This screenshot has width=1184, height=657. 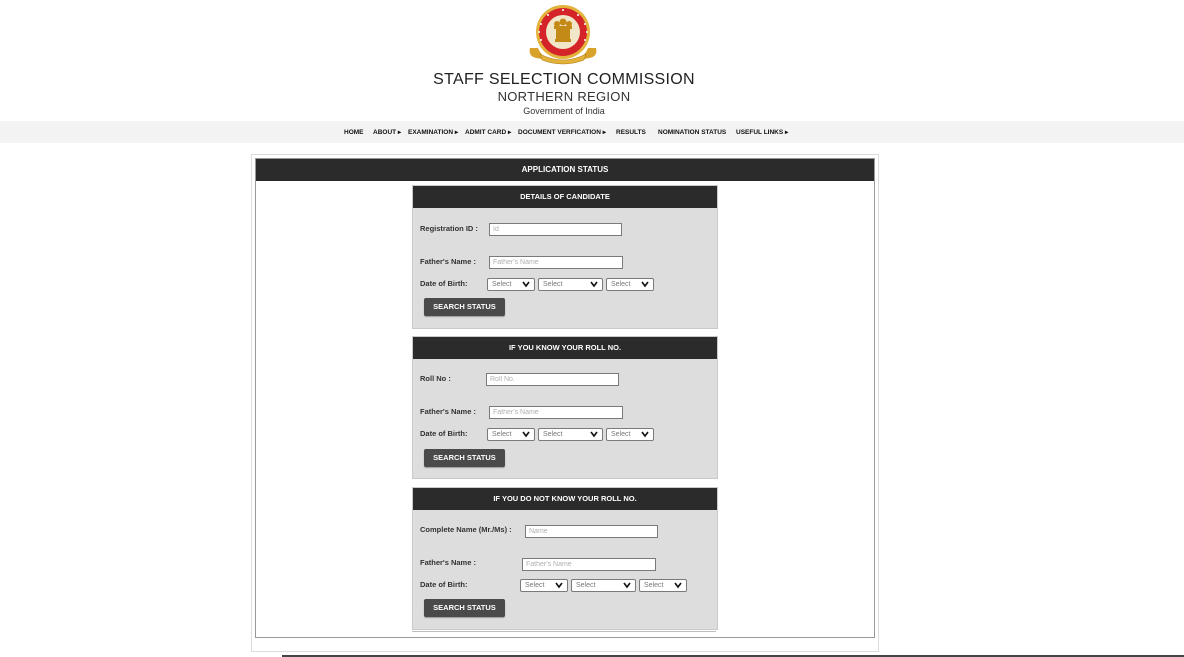 I want to click on registration-id-label: Registration ID :, so click(x=449, y=228).